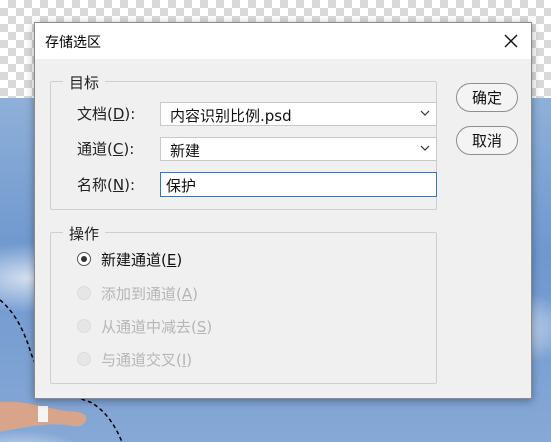 This screenshot has height=442, width=551. What do you see at coordinates (73, 43) in the screenshot?
I see `dialog-title: 存储选区` at bounding box center [73, 43].